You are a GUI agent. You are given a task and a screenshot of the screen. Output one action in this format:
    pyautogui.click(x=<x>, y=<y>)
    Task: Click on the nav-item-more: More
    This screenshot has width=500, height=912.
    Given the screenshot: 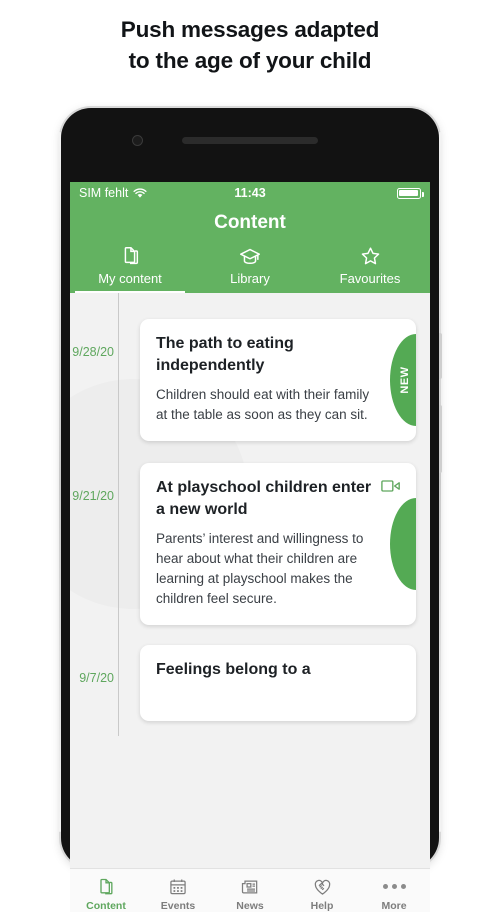 What is the action you would take?
    pyautogui.click(x=394, y=894)
    